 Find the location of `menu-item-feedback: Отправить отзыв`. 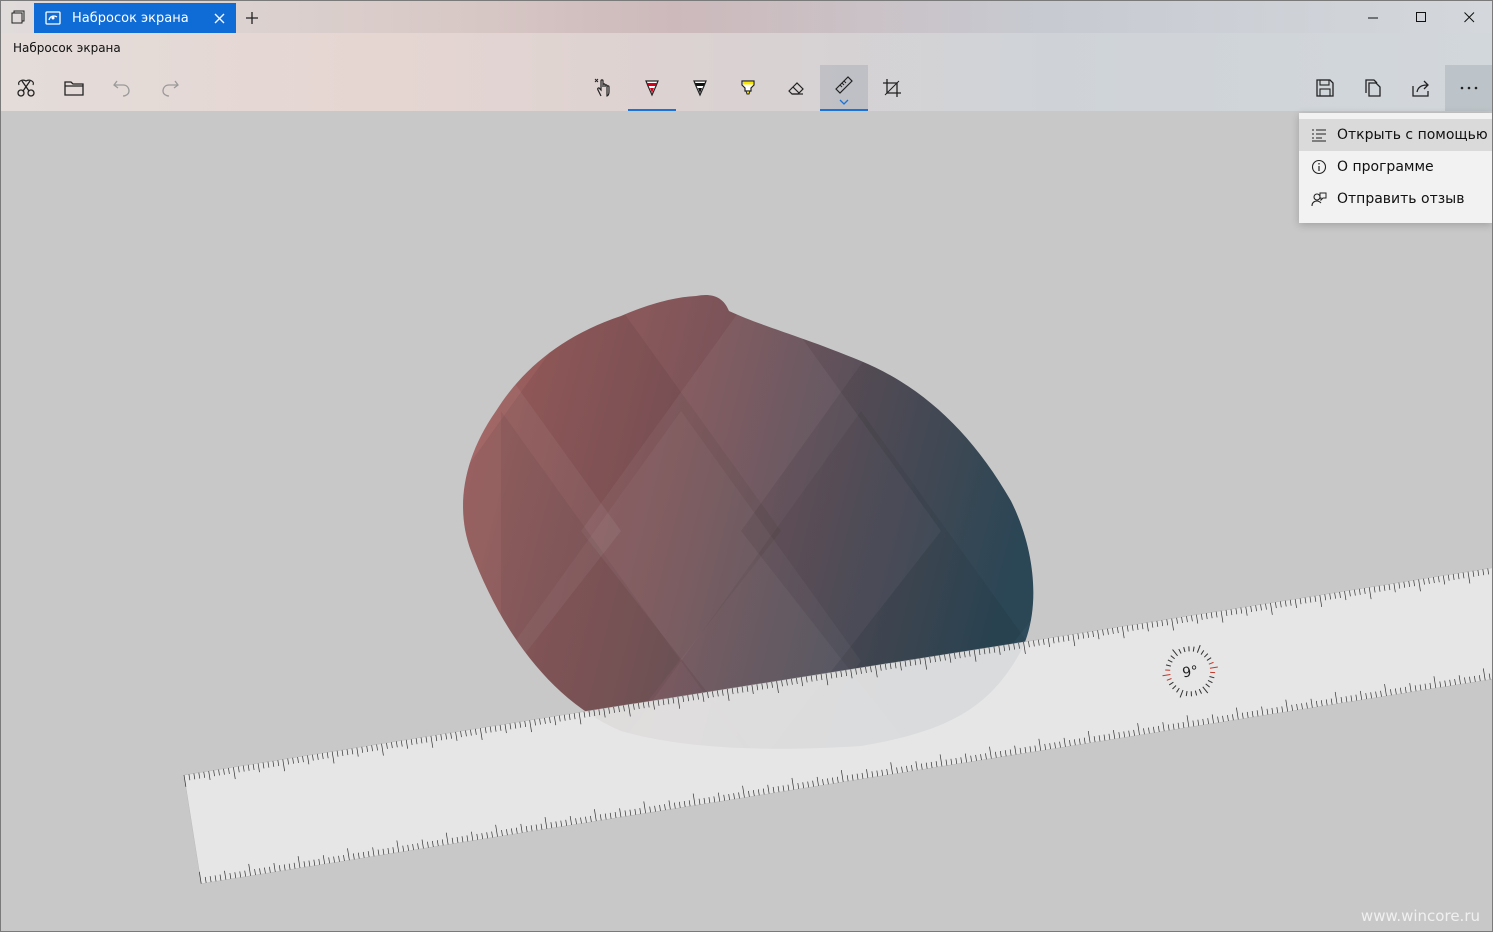

menu-item-feedback: Отправить отзыв is located at coordinates (1395, 199).